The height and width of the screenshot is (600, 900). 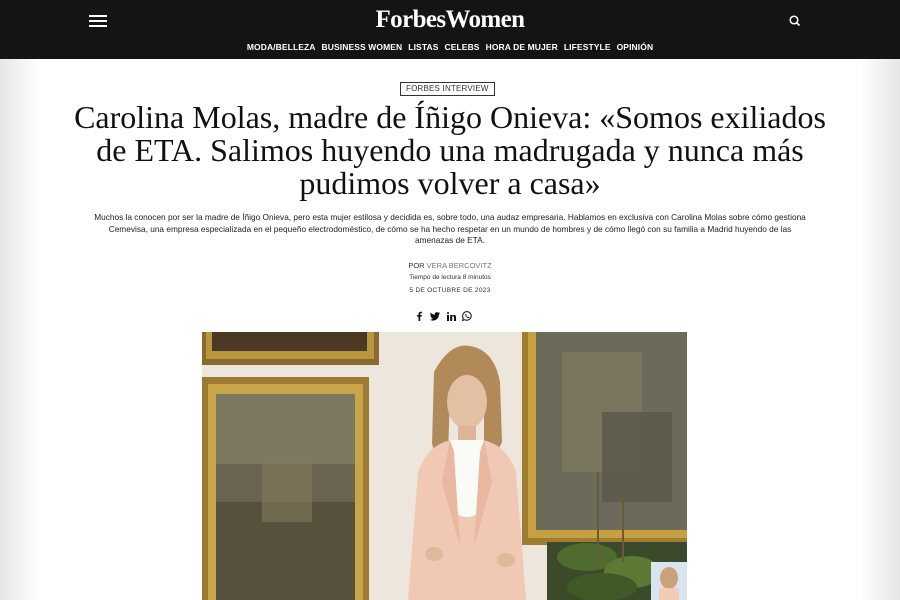 I want to click on nav-item-listas: LISTAS, so click(x=423, y=47).